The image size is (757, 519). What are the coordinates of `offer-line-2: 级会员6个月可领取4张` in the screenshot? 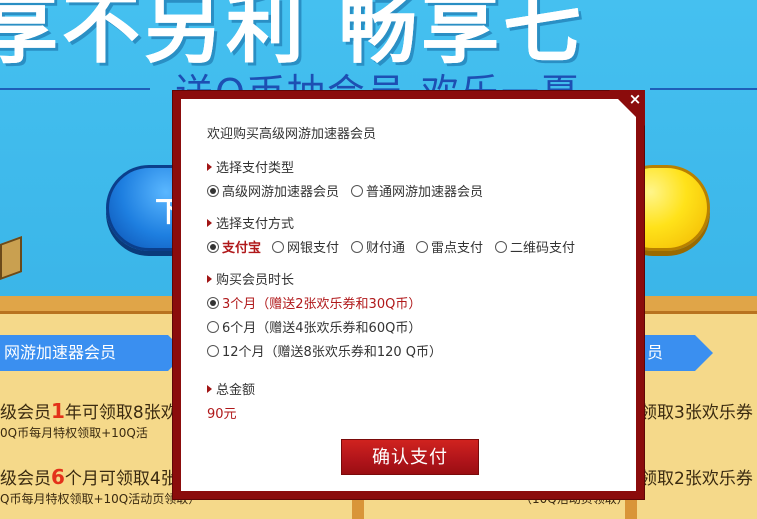 It's located at (89, 477).